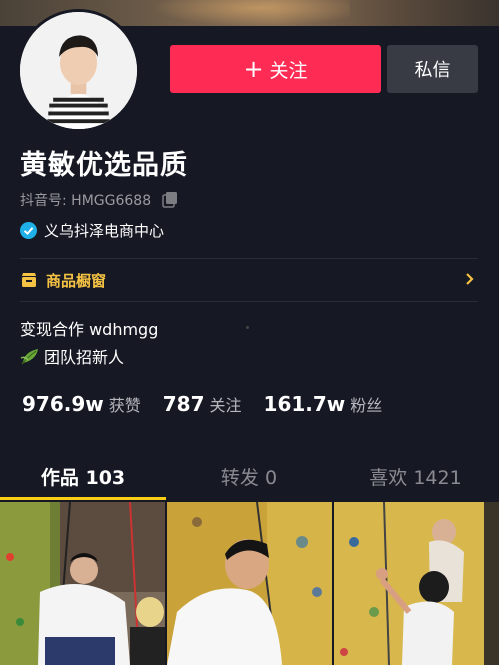 This screenshot has width=499, height=665. Describe the element at coordinates (415, 476) in the screenshot. I see `tab-likes: 喜欢 1421` at that location.